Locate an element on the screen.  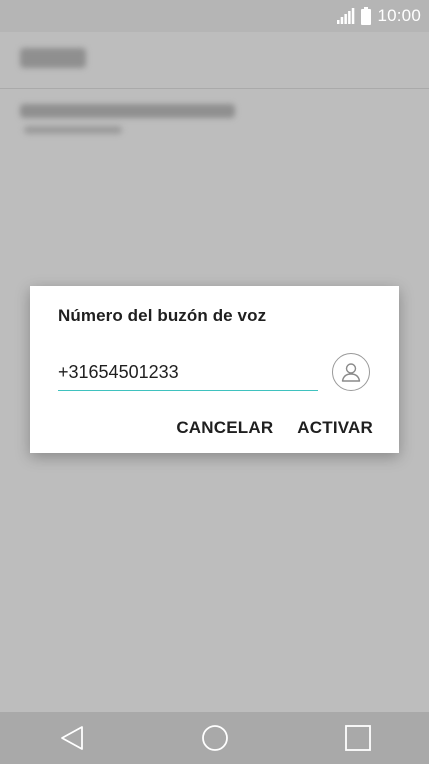
background-header is located at coordinates (214, 60).